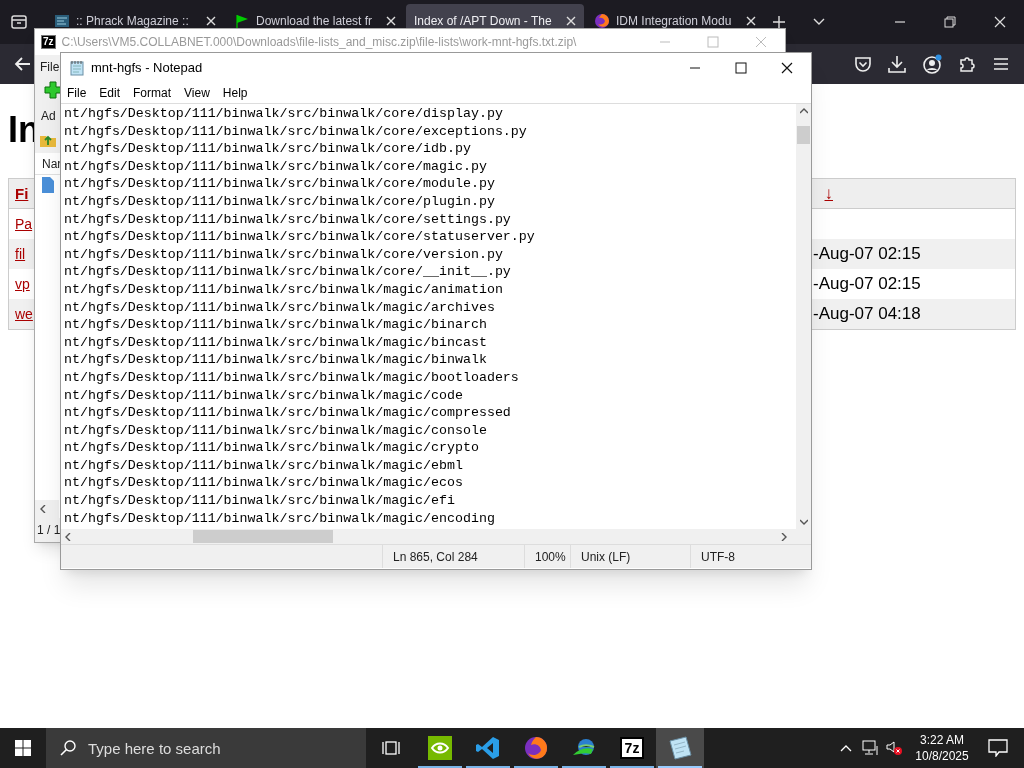 This screenshot has height=768, width=1024. What do you see at coordinates (288, 413) in the screenshot?
I see `text-line: nt/hgfs/Desktop/111/binwalk/src/binwalk/magic/compressed` at bounding box center [288, 413].